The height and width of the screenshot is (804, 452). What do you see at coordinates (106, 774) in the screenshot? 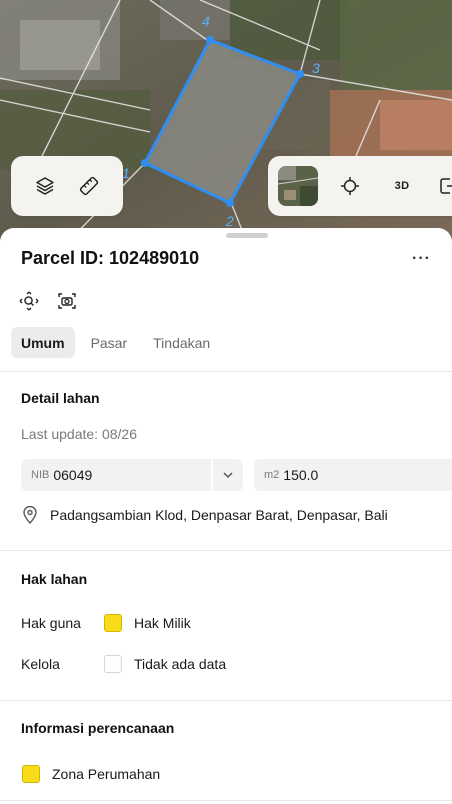
I see `zone-label: Zona Perumahan` at bounding box center [106, 774].